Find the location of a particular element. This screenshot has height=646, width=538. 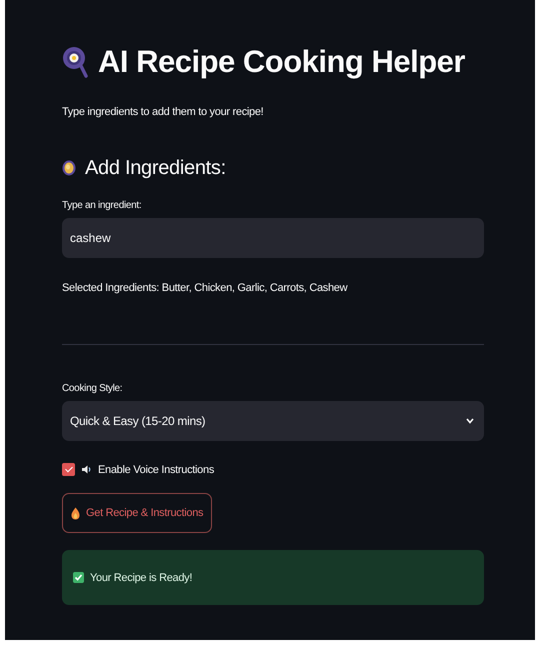

ingredient-input-field: cashew is located at coordinates (273, 238).